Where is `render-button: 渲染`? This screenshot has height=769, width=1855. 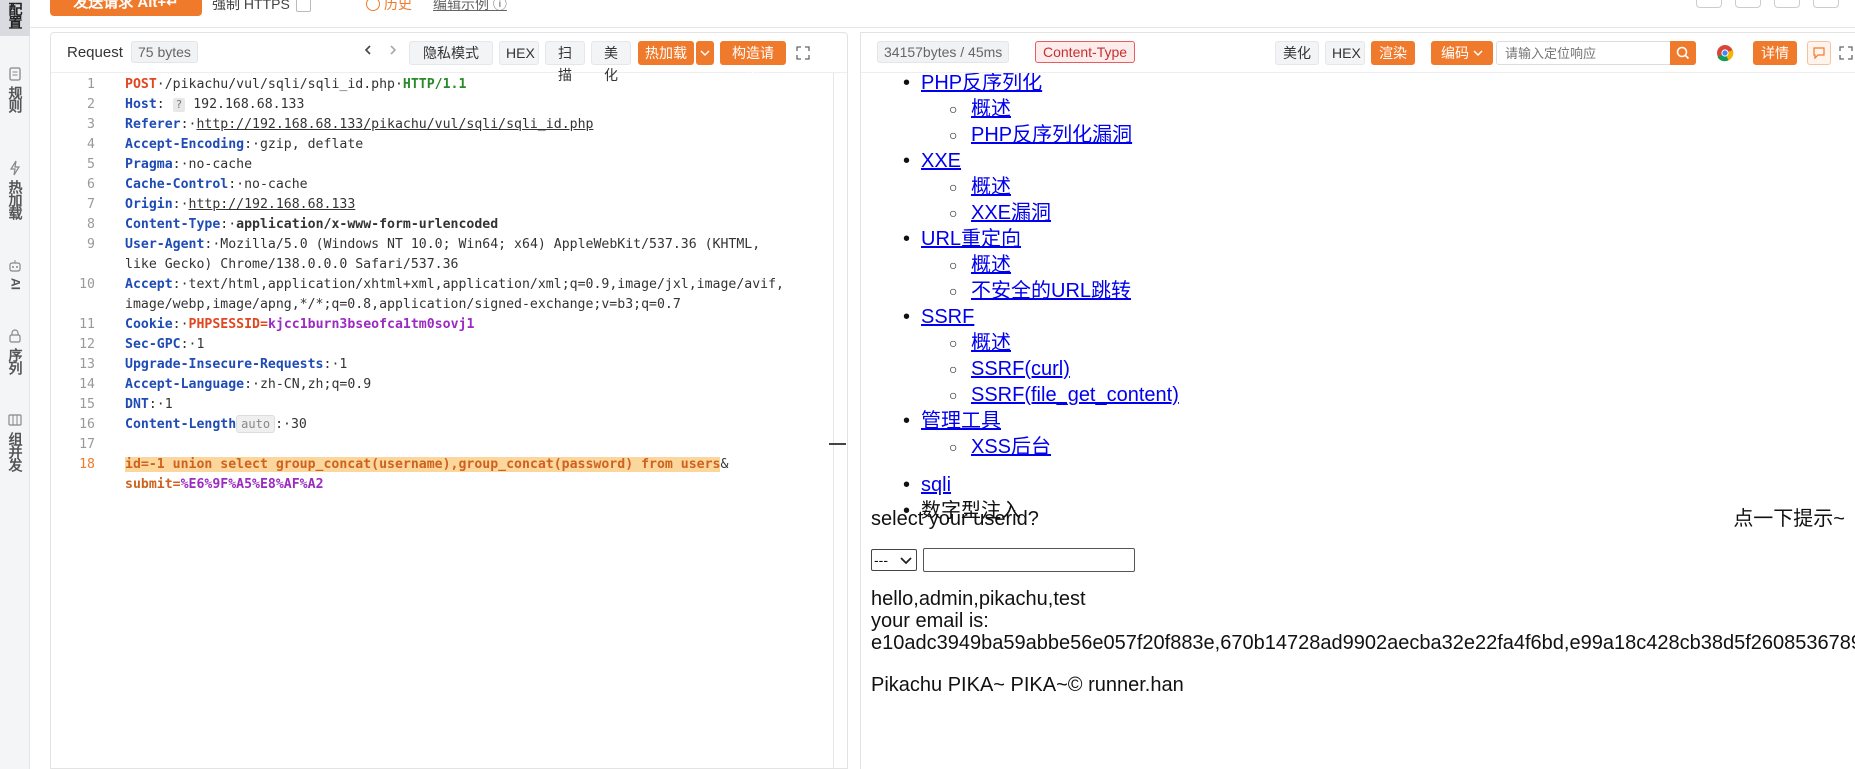
render-button: 渲染 is located at coordinates (1393, 53).